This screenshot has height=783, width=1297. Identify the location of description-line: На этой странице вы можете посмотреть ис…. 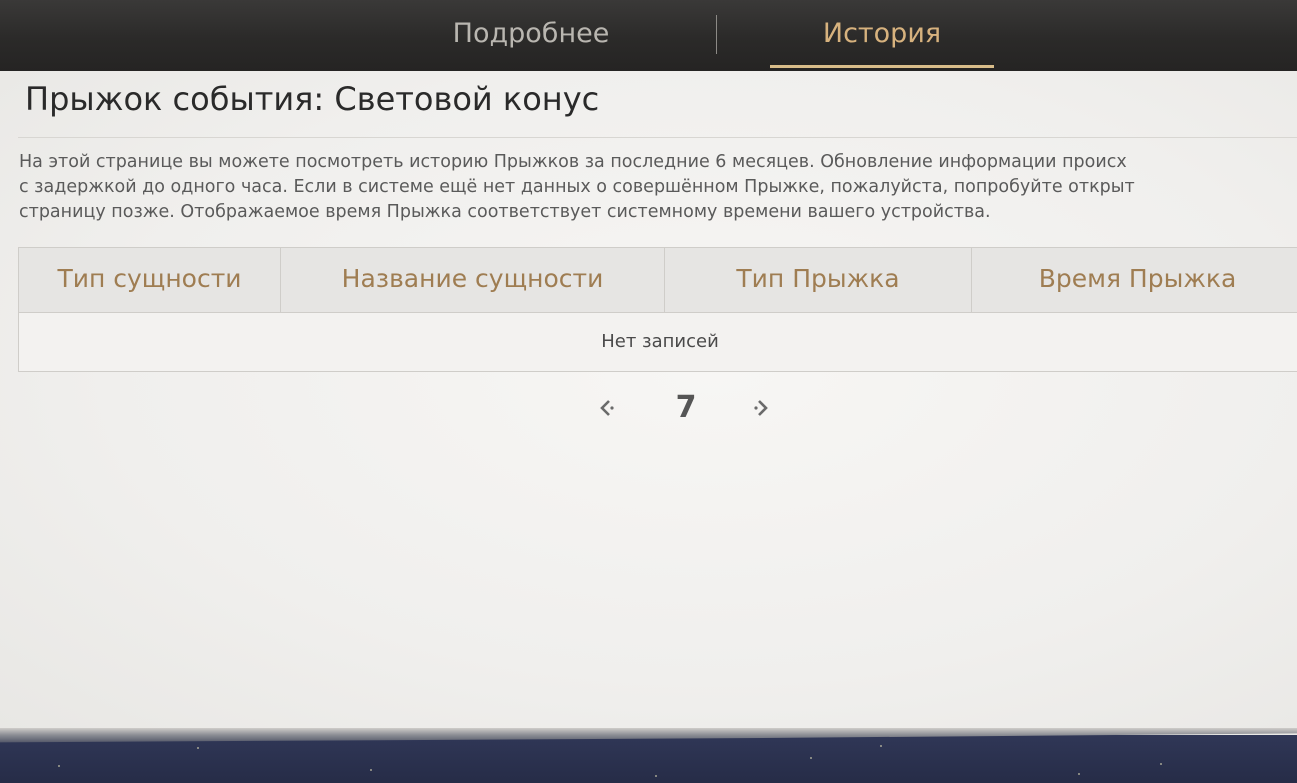
(573, 162).